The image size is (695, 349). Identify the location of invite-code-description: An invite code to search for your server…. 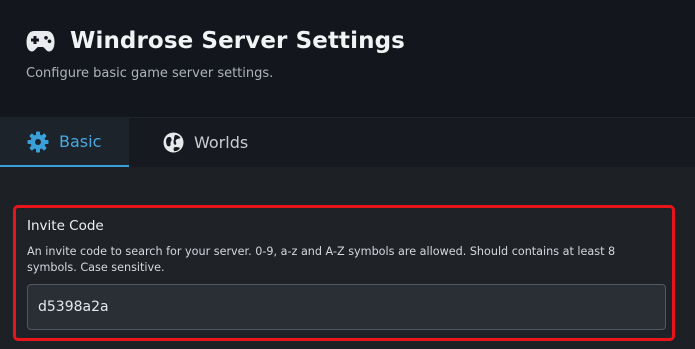
(321, 259).